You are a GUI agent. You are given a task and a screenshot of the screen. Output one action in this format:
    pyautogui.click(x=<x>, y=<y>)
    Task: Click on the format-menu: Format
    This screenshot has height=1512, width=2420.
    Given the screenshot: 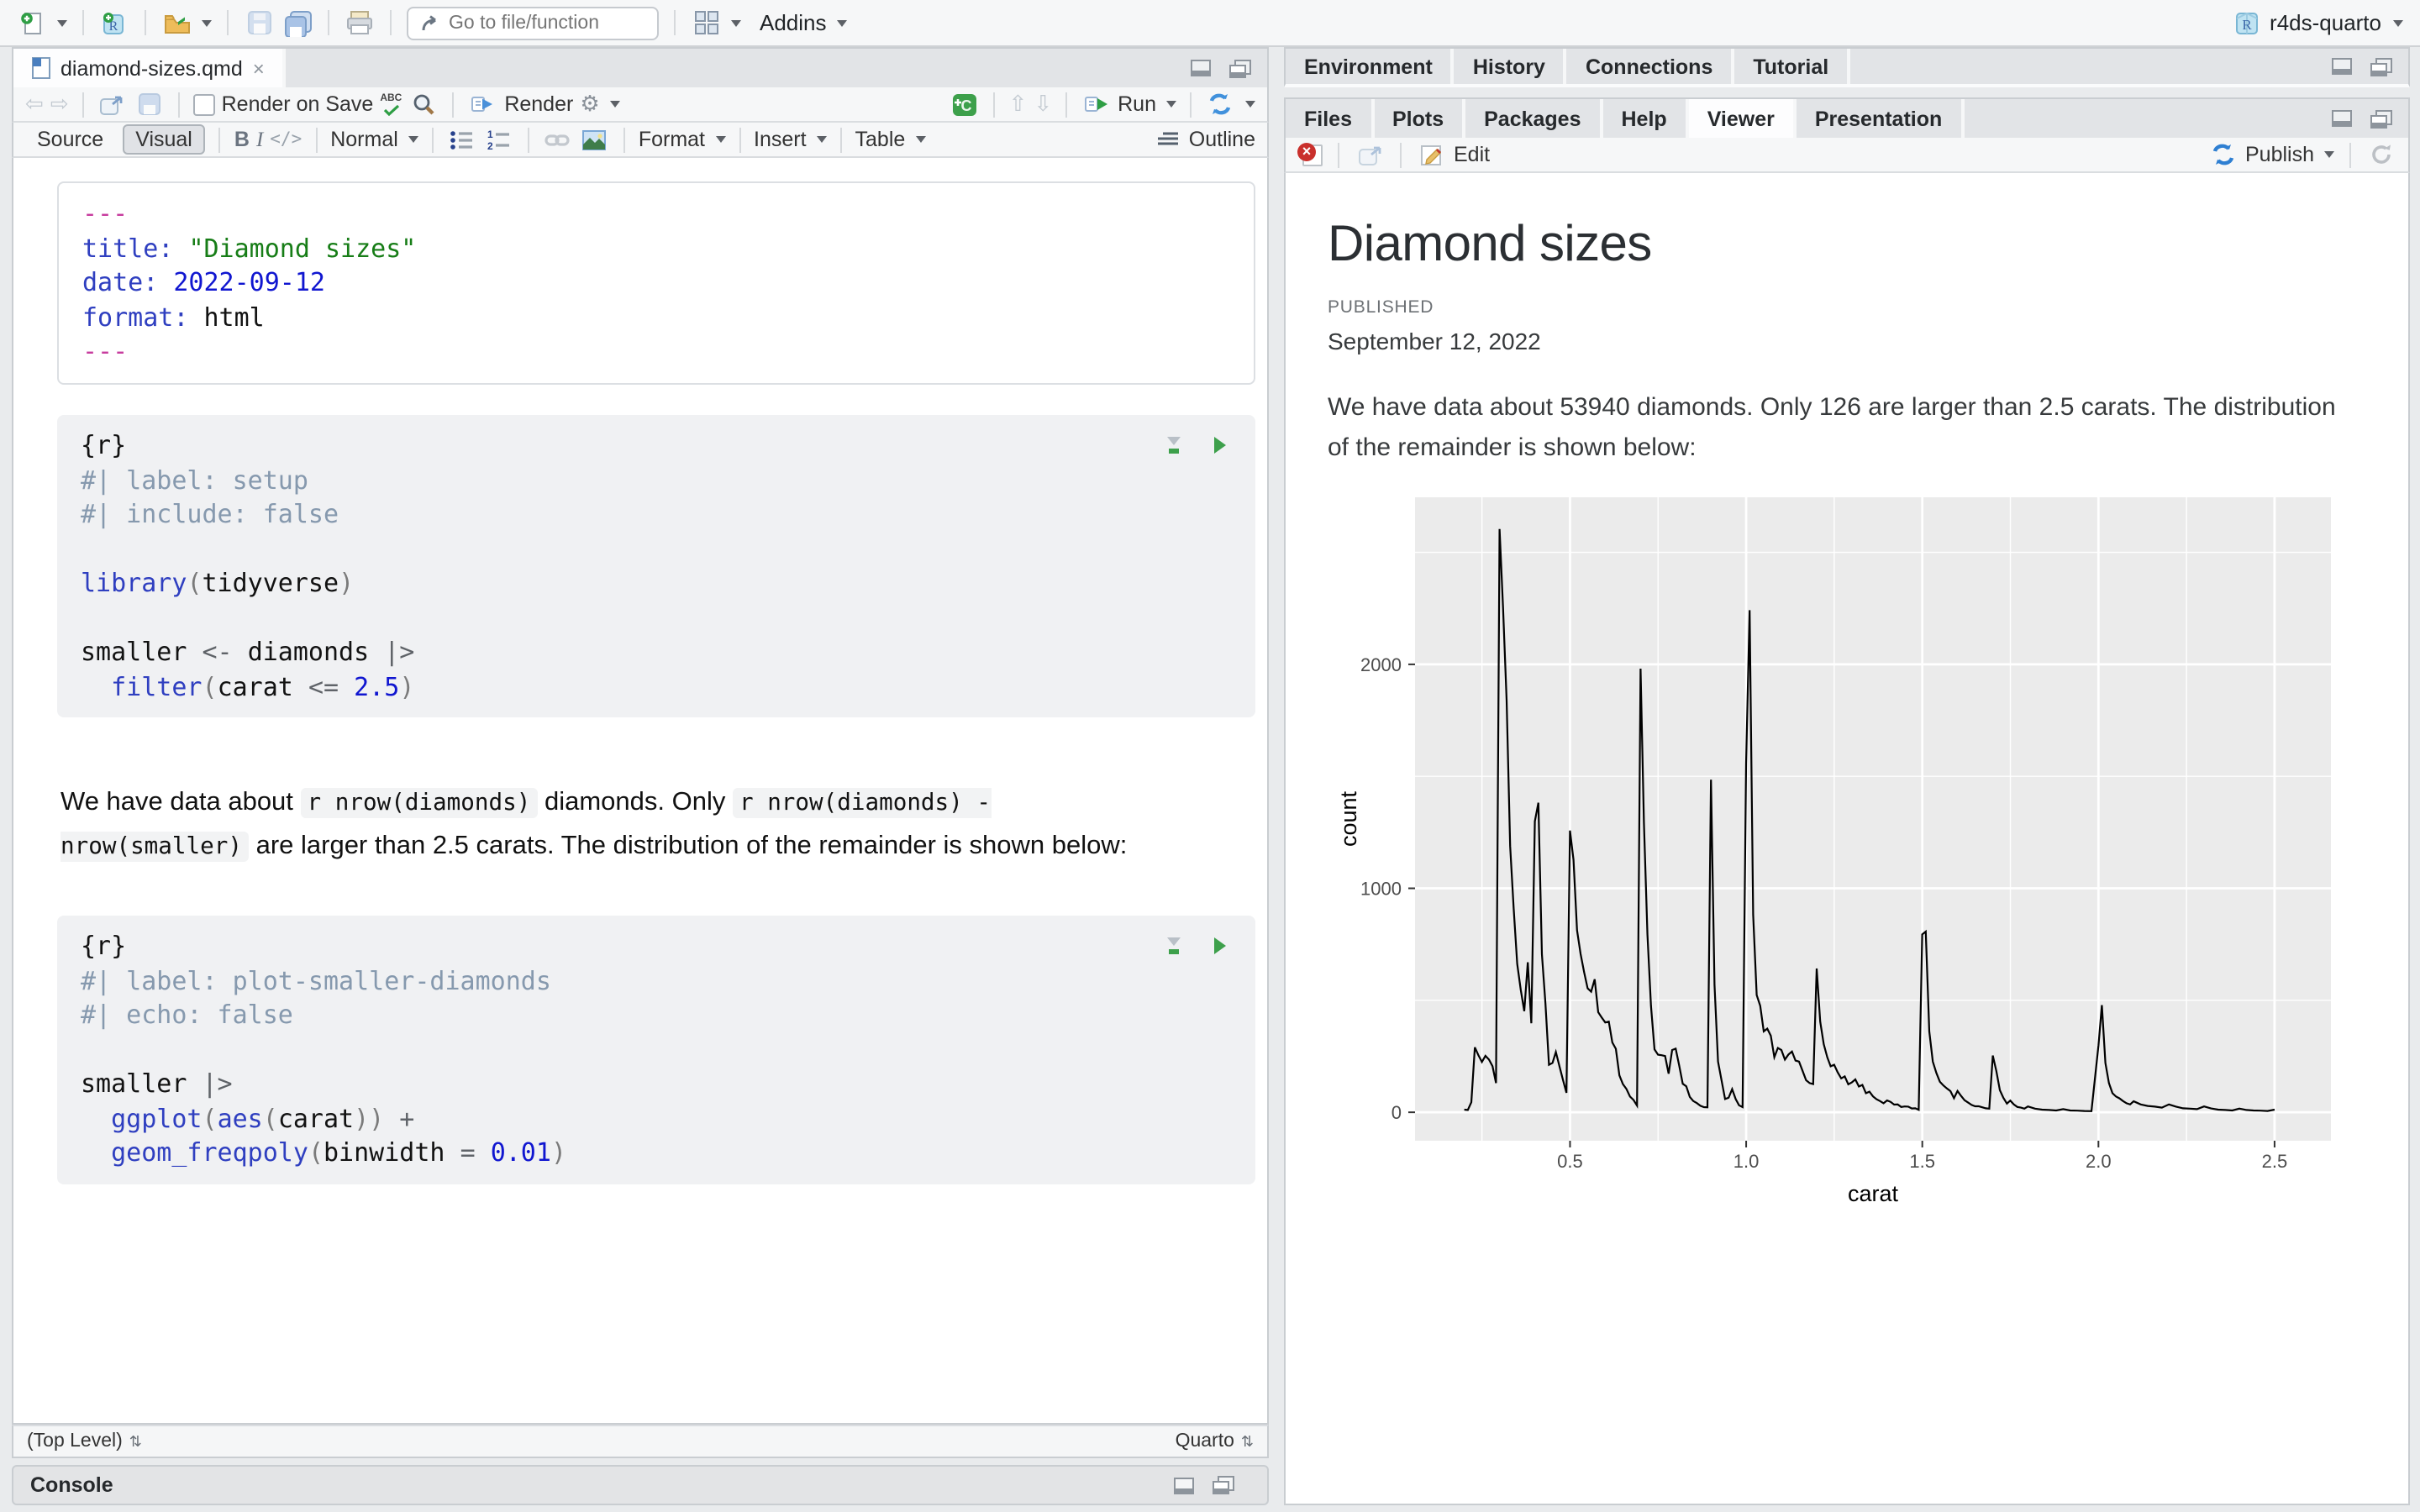 What is the action you would take?
    pyautogui.click(x=682, y=139)
    